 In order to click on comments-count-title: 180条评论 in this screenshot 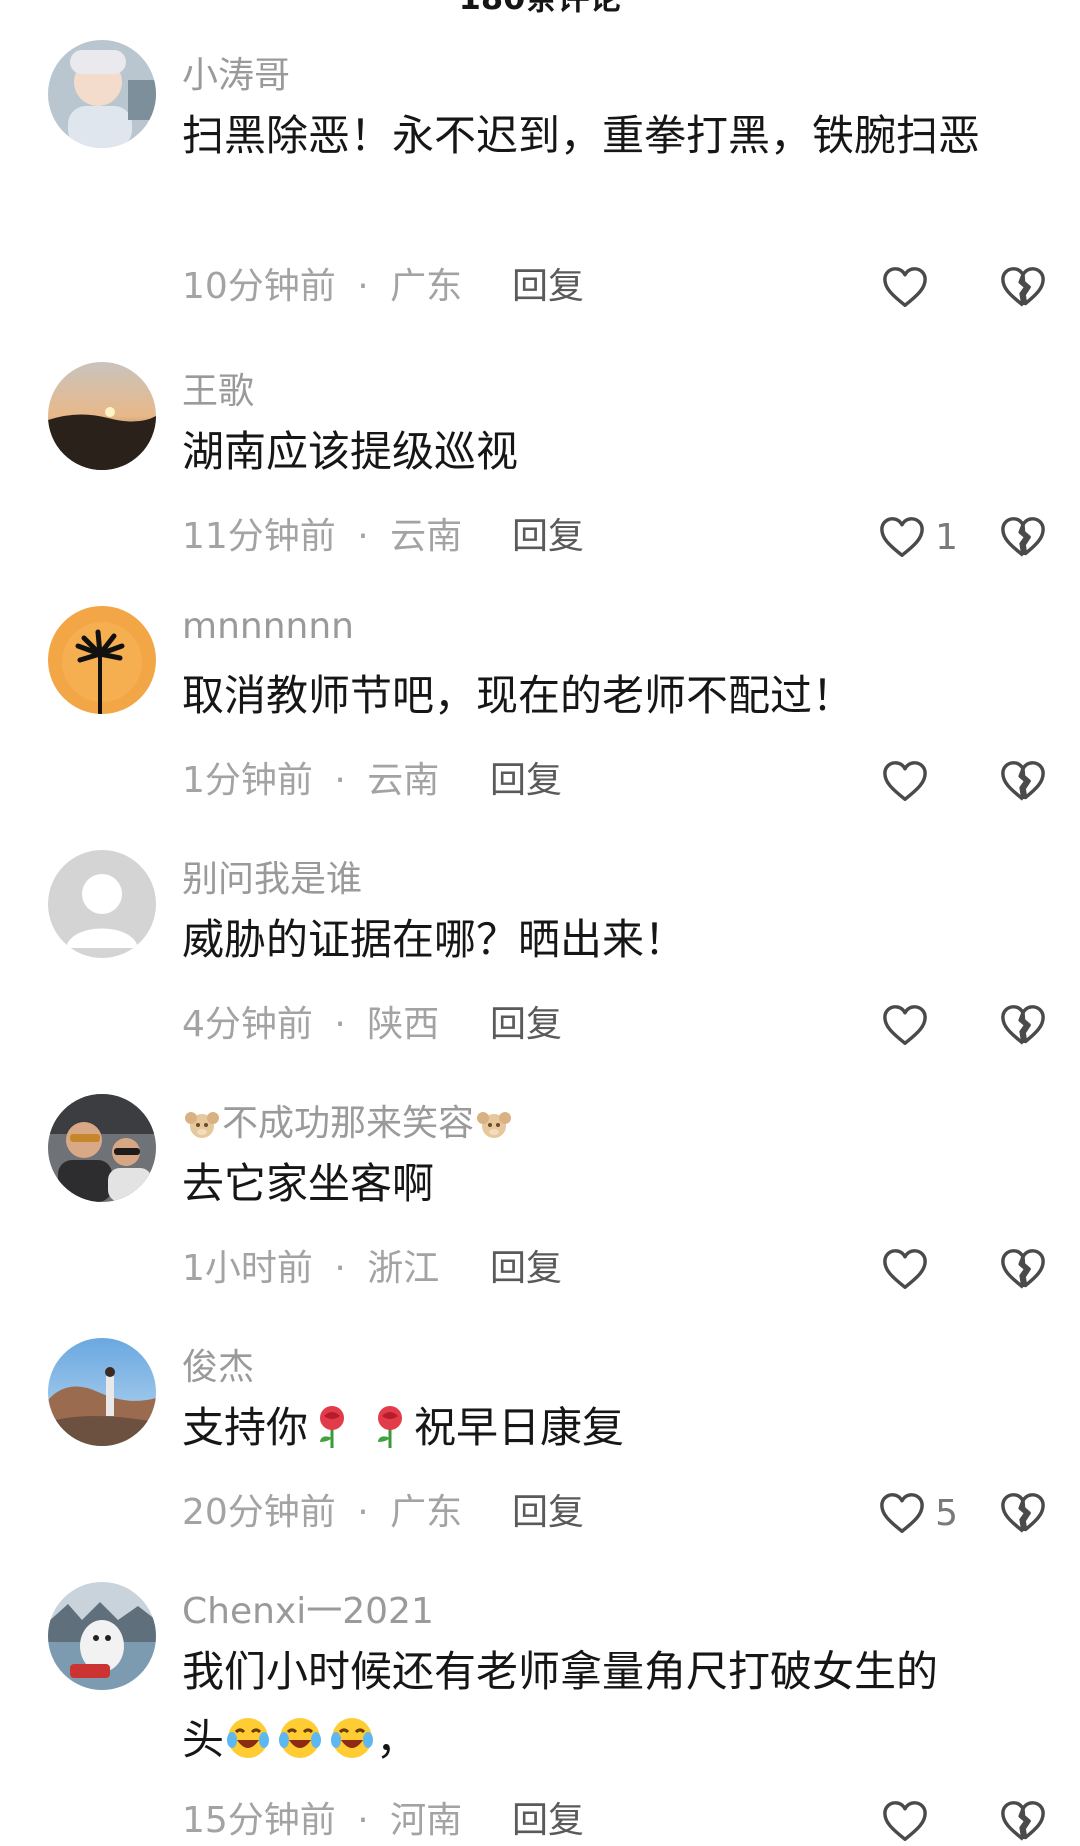, I will do `click(540, 10)`.